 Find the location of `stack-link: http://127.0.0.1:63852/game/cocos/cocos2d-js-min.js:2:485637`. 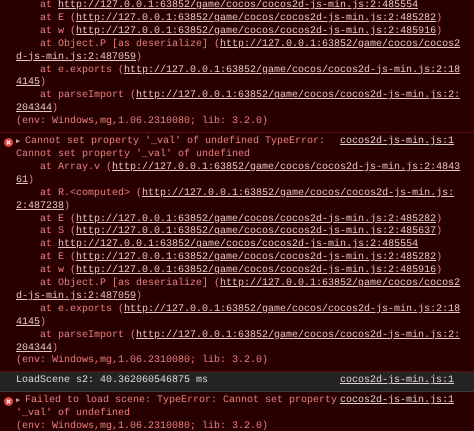

stack-link: http://127.0.0.1:63852/game/cocos/cocos2d-js-min.js:2:485637 is located at coordinates (256, 232).